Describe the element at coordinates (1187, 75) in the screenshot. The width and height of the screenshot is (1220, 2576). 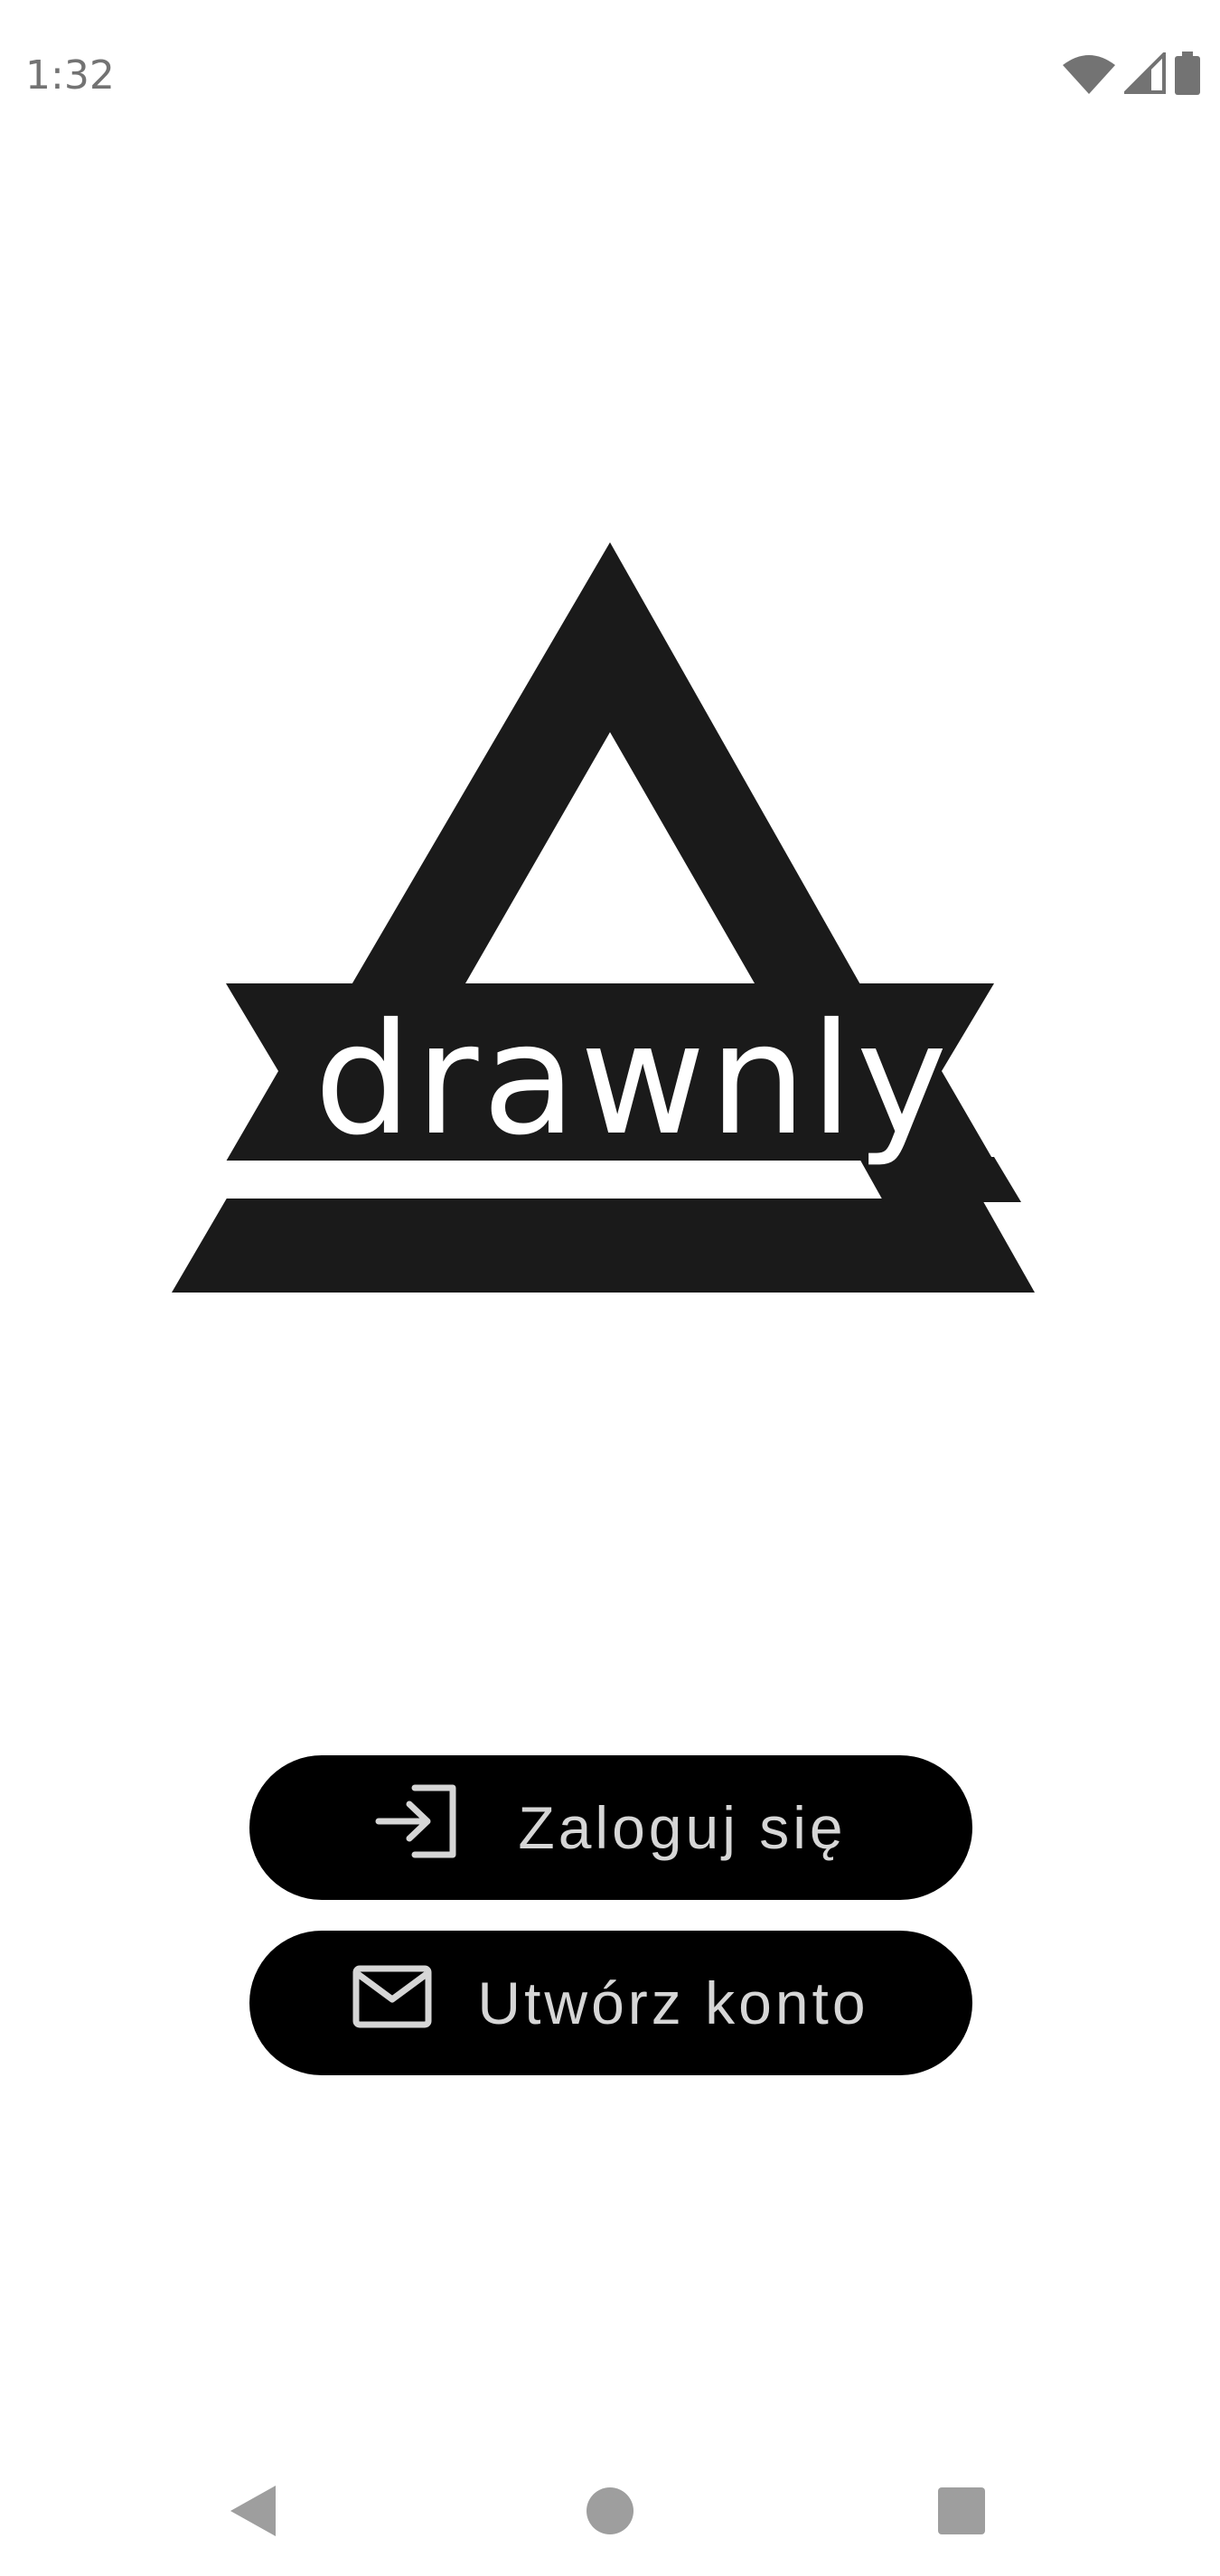
I see `battery-icon` at that location.